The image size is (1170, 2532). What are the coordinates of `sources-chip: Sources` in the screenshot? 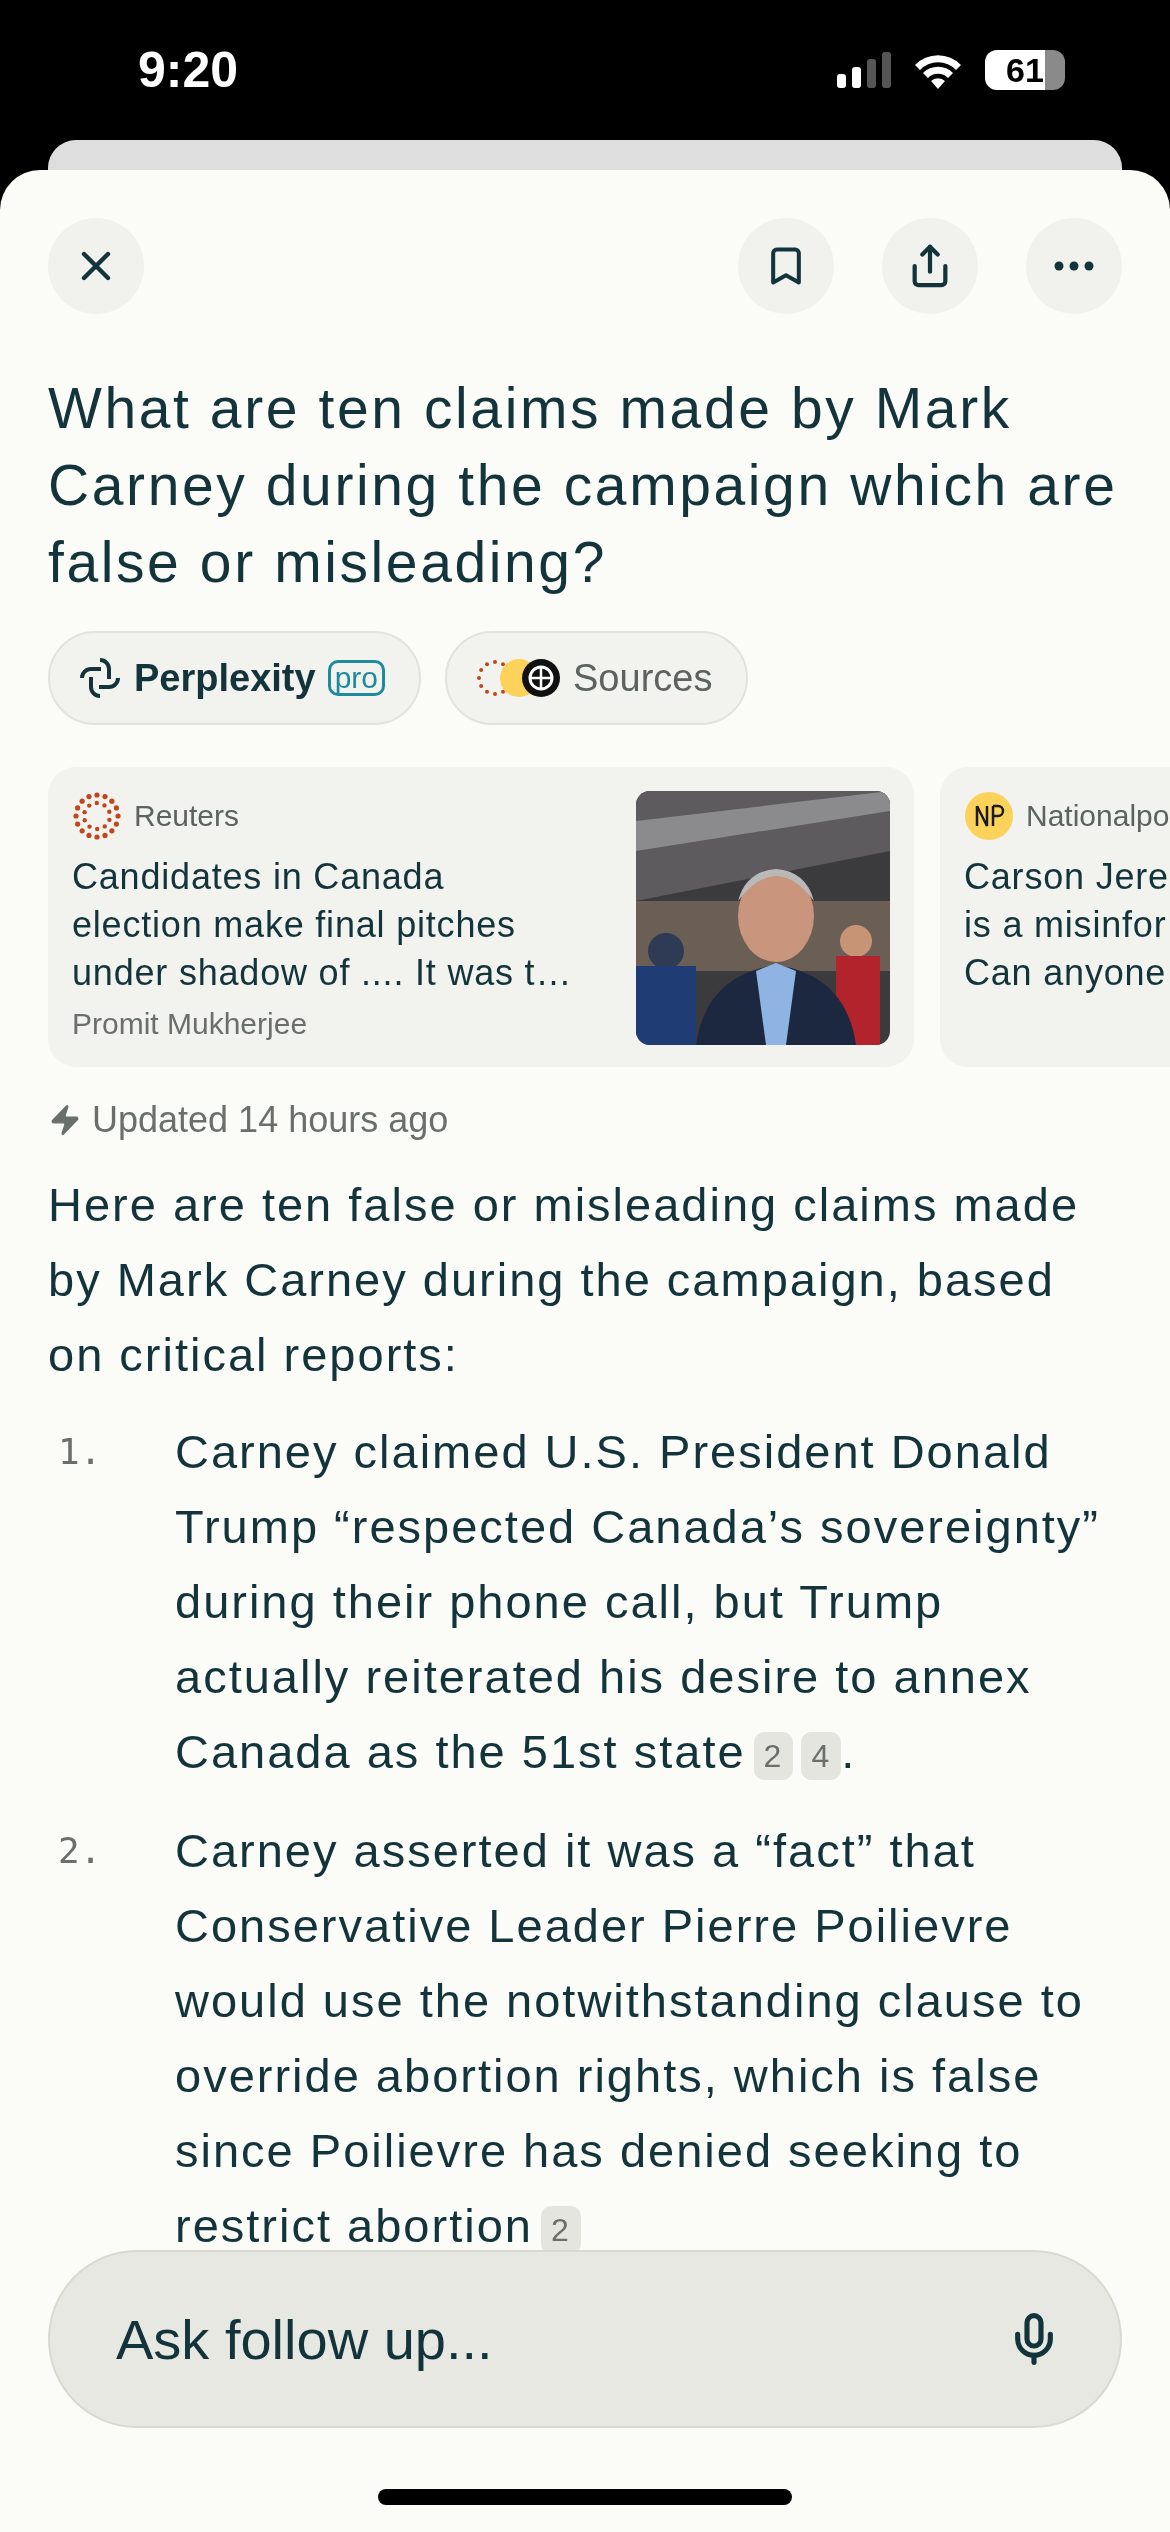 It's located at (597, 678).